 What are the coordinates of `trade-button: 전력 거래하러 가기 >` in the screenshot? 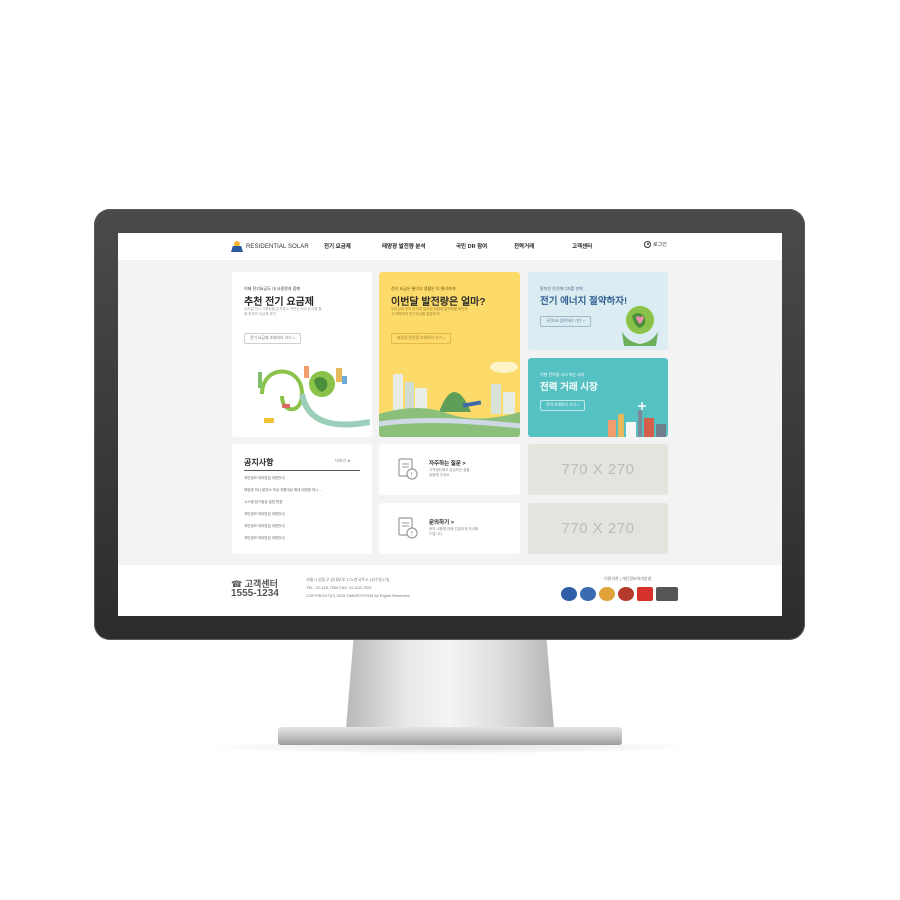 It's located at (563, 405).